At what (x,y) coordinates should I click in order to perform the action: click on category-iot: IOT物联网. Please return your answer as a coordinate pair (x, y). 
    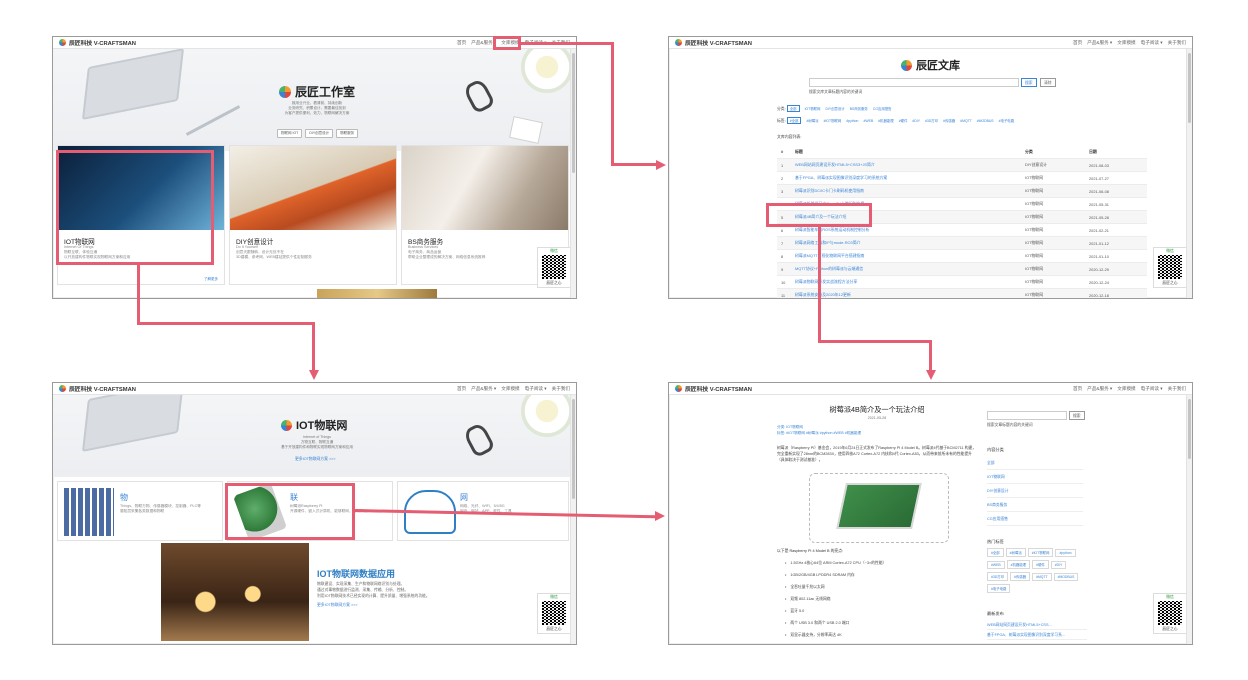
    Looking at the image, I should click on (813, 108).